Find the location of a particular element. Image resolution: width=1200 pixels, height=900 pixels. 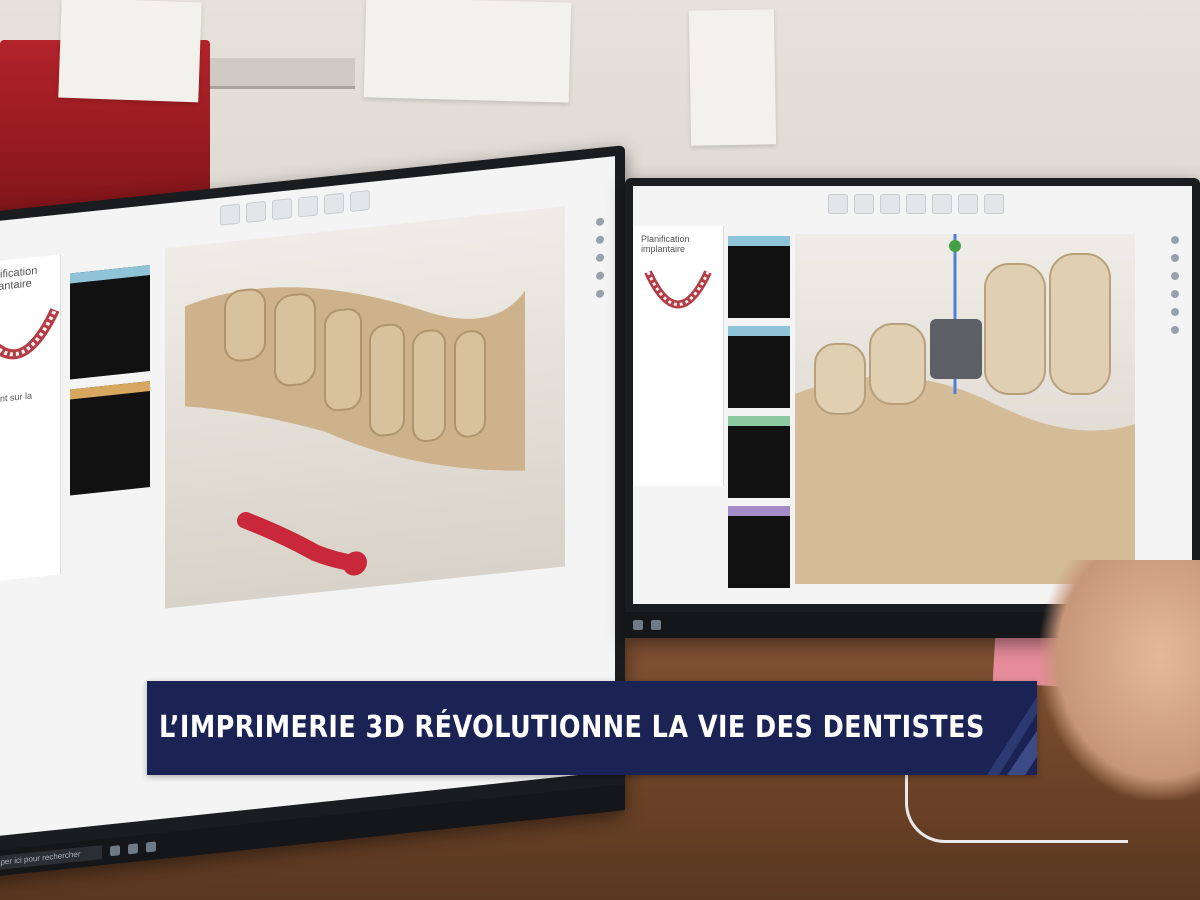

implant-sleeve is located at coordinates (956, 349).